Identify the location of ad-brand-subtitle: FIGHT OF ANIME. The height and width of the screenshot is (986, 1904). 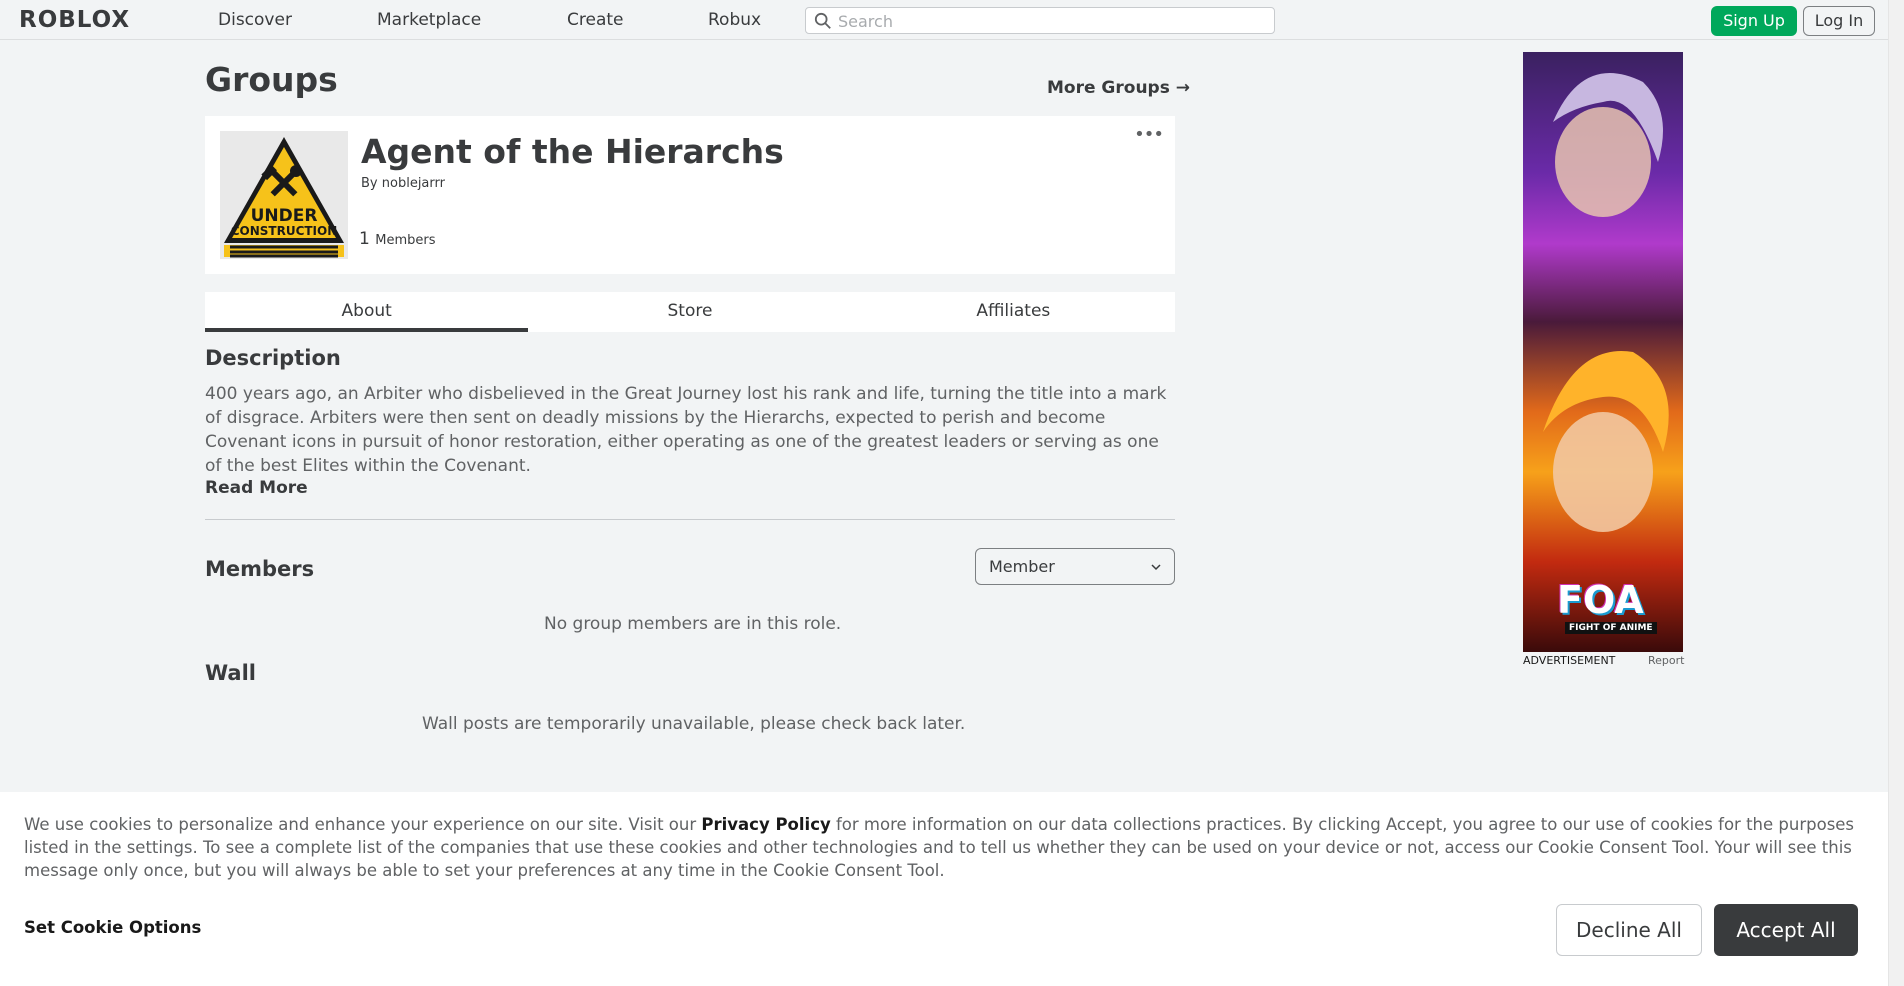
(1611, 628).